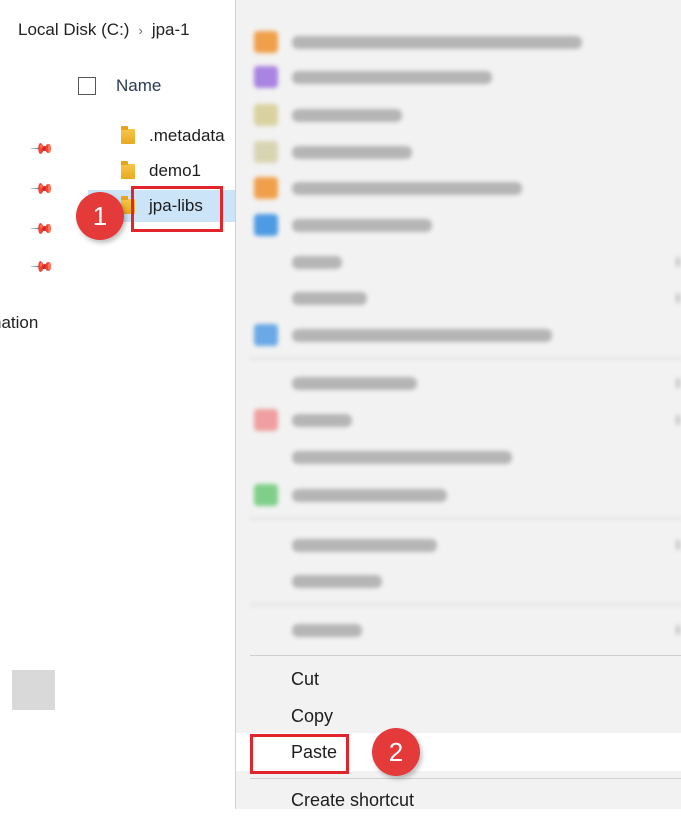 The image size is (681, 816). What do you see at coordinates (73, 30) in the screenshot?
I see `breadcrumb-local-disk: Local Disk (C:)` at bounding box center [73, 30].